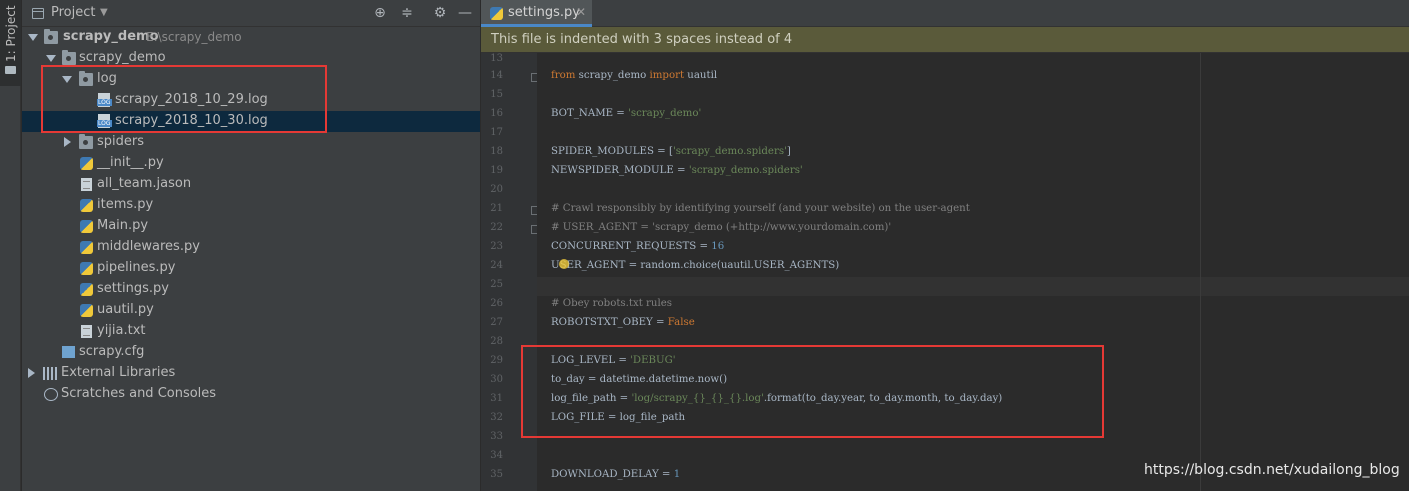 Image resolution: width=1409 pixels, height=491 pixels. Describe the element at coordinates (73, 12) in the screenshot. I see `project-view-selector: Project` at that location.